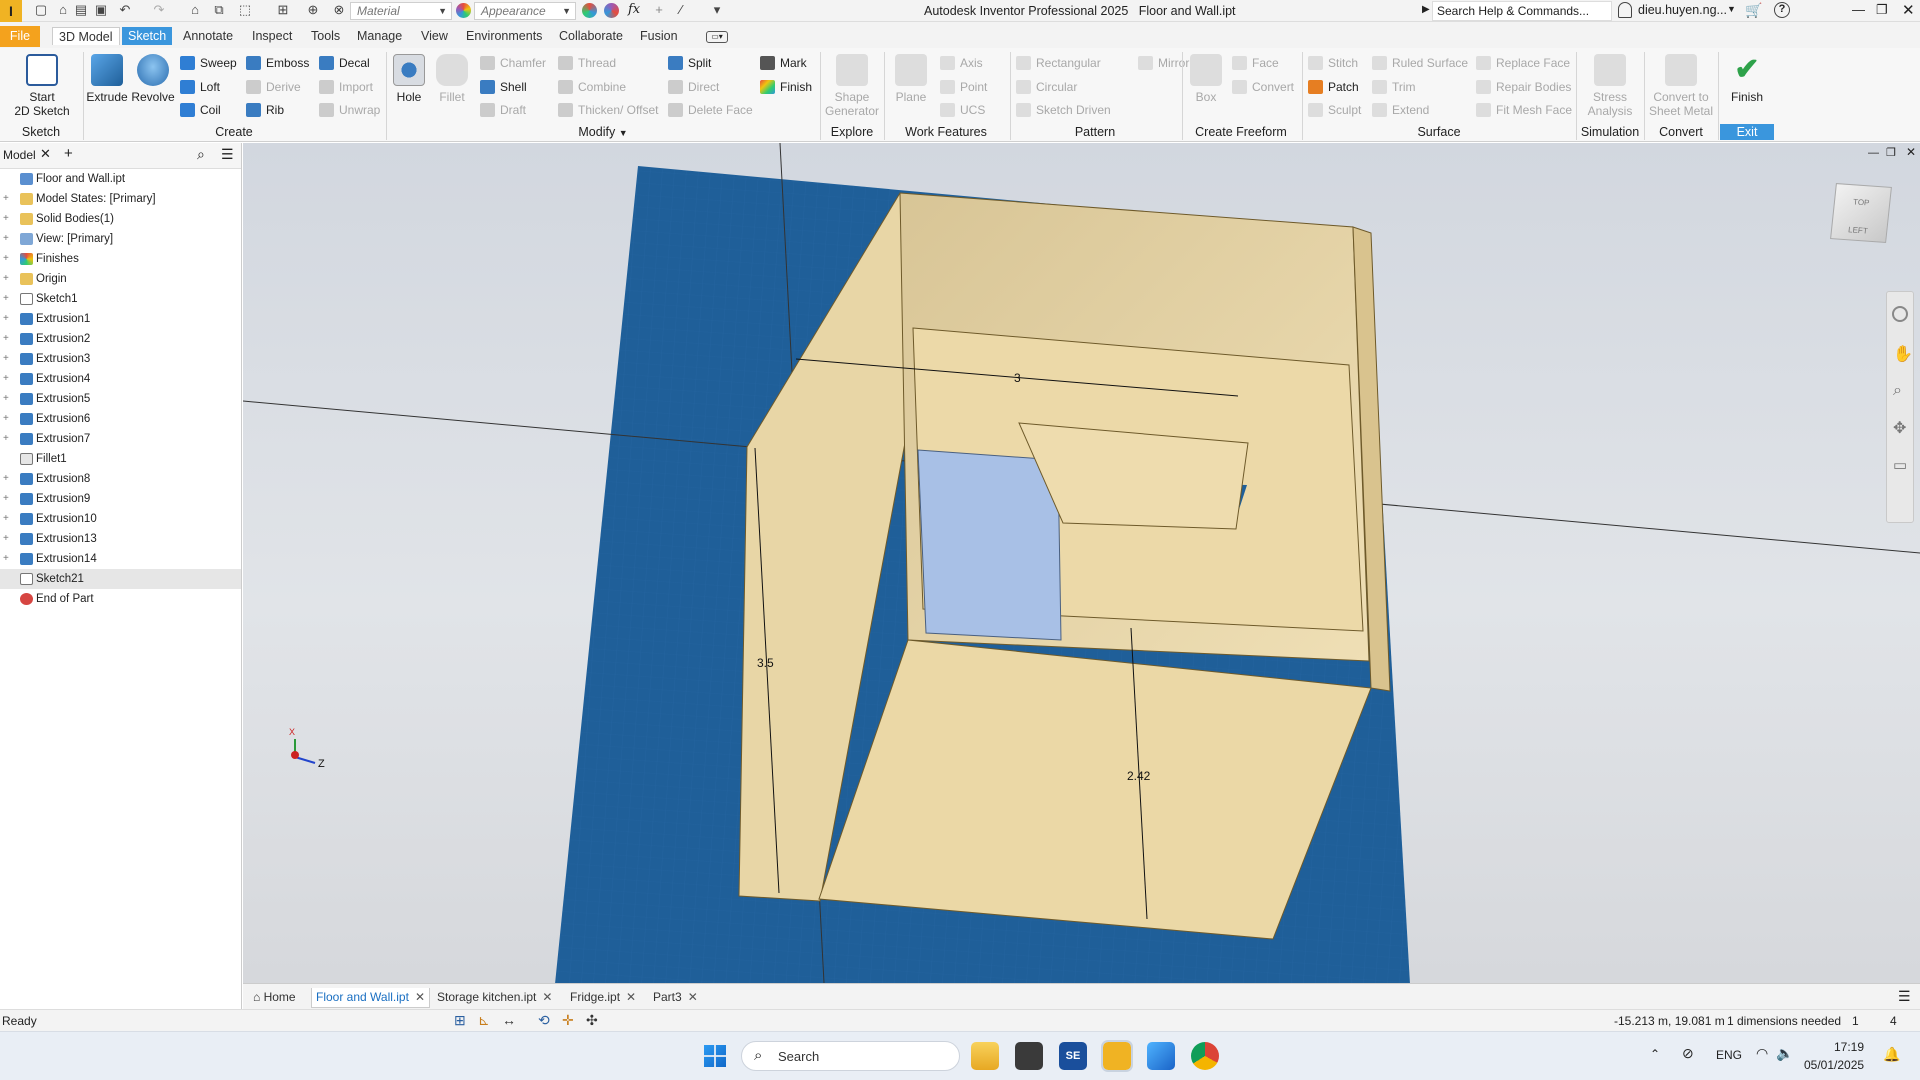  Describe the element at coordinates (852, 86) in the screenshot. I see `shape-generator-button: Shape Generator` at that location.